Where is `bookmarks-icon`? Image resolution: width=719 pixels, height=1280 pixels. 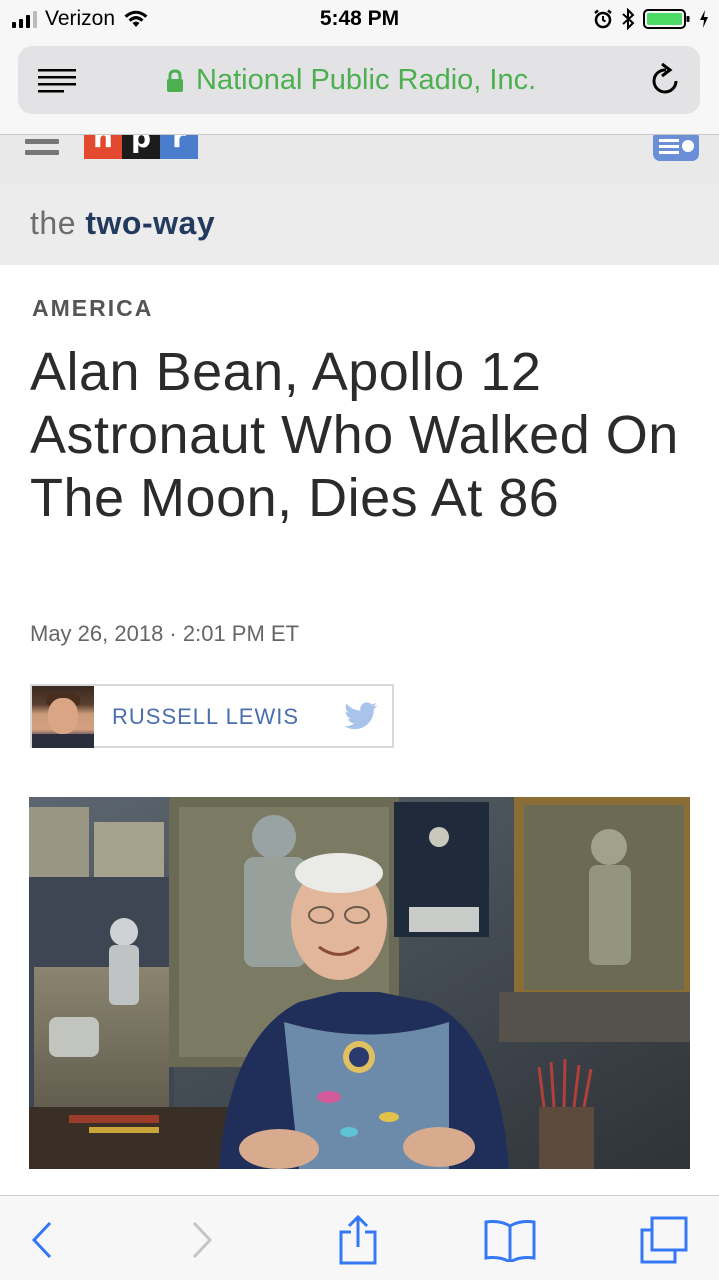
bookmarks-icon is located at coordinates (510, 1241).